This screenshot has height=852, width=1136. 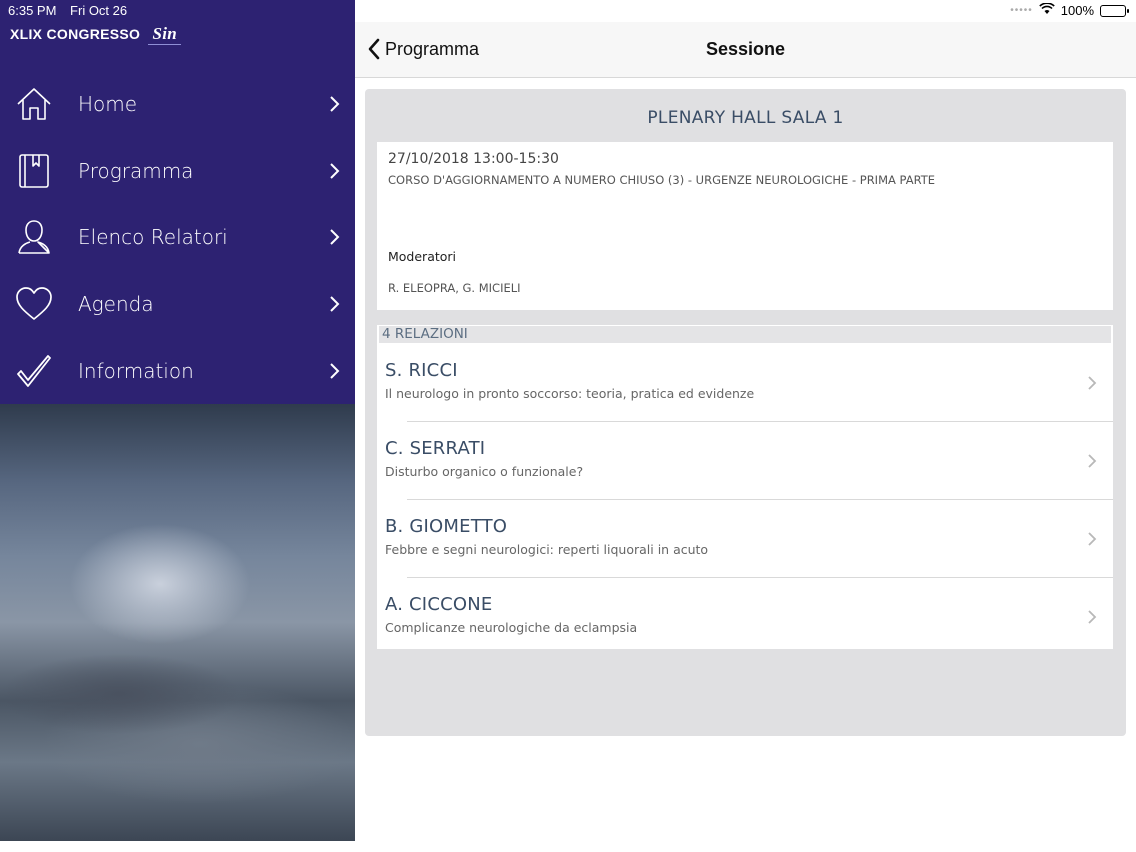 What do you see at coordinates (75, 34) in the screenshot?
I see `brand-title: XLIX CONGRESSO` at bounding box center [75, 34].